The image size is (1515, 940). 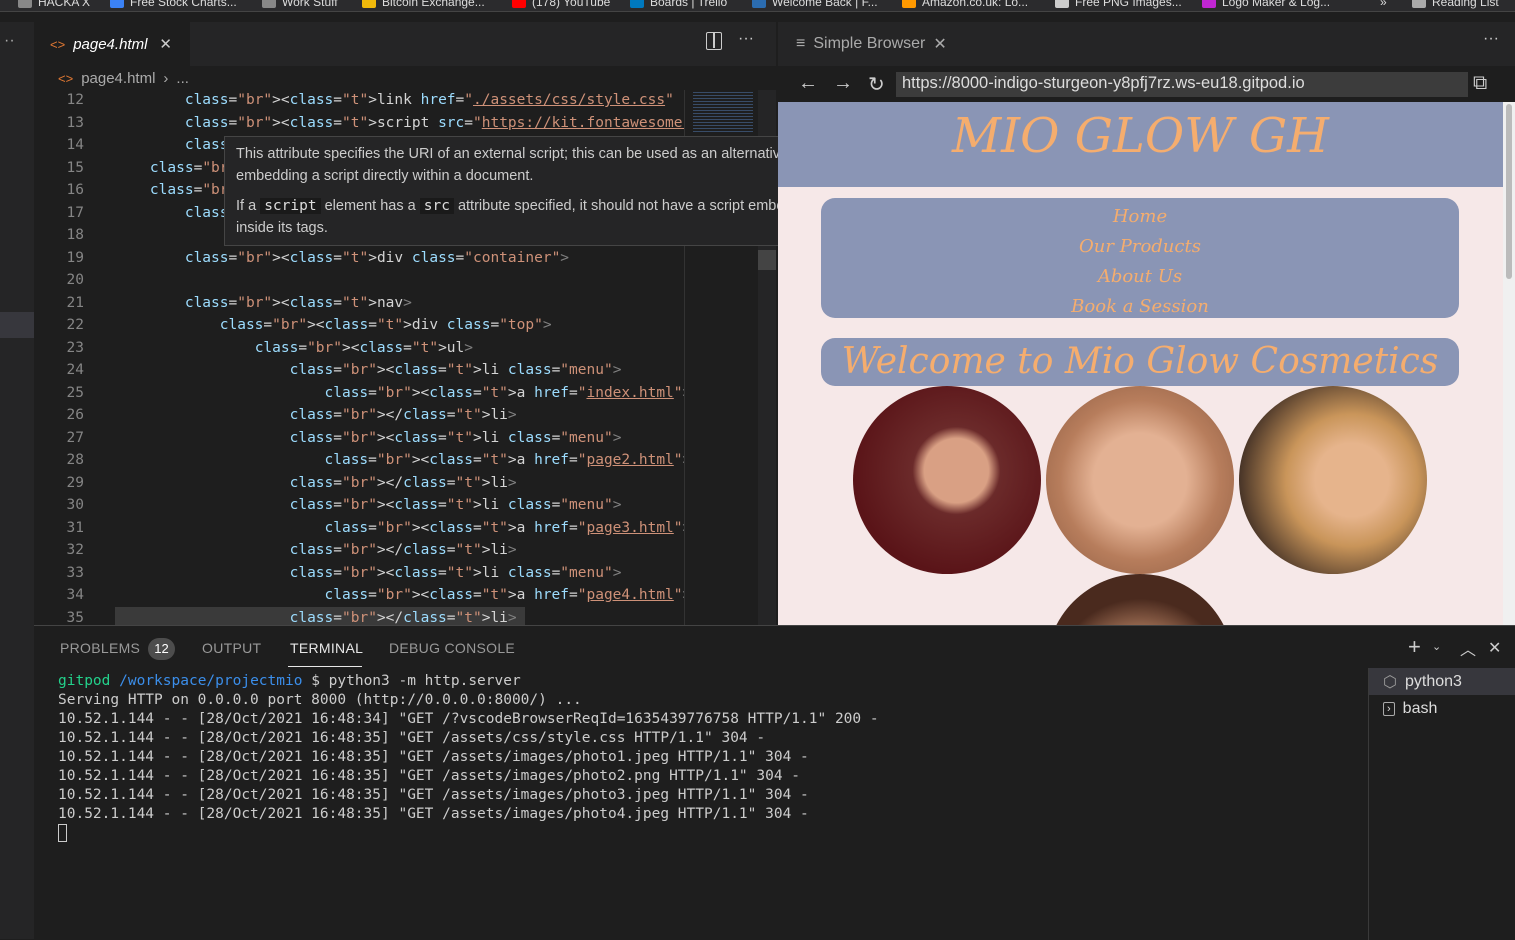 I want to click on bookmark-item: », so click(x=1383, y=4).